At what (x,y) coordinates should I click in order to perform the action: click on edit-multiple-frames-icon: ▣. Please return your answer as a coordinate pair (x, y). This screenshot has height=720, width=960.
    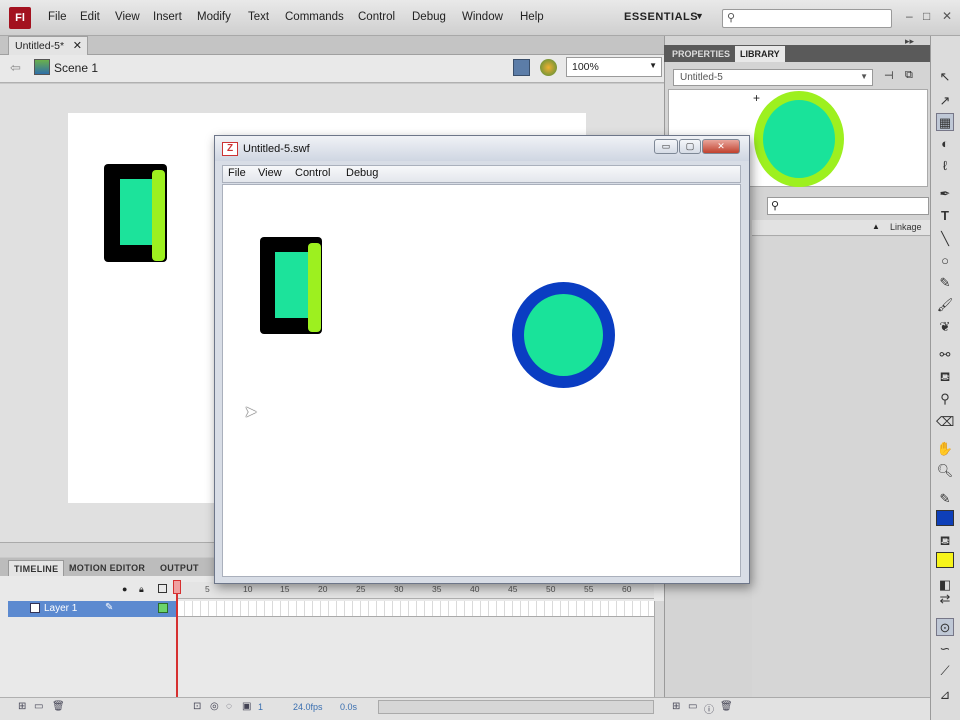
    Looking at the image, I should click on (246, 706).